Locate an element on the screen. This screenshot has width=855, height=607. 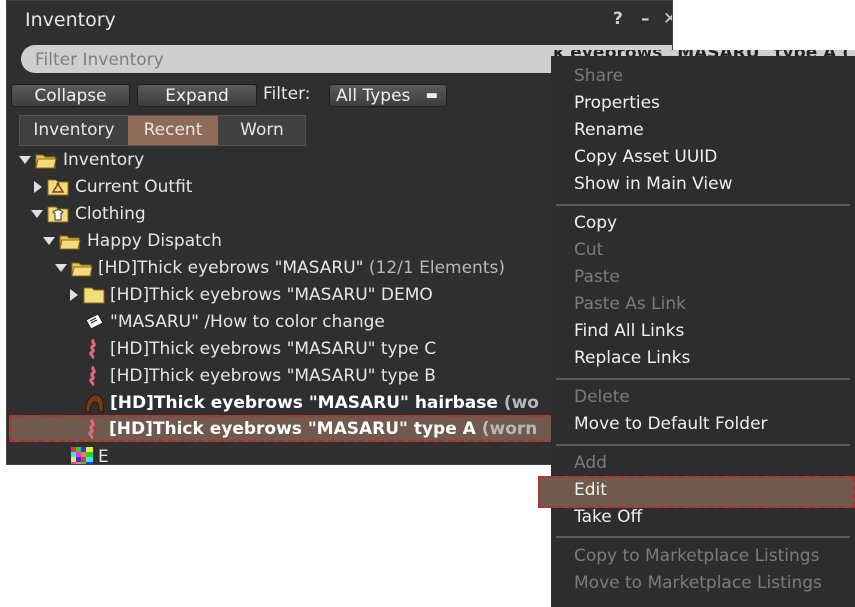
tree-row-type-b: [HD]Thick eyebrows "MASARU" type B is located at coordinates (317, 376).